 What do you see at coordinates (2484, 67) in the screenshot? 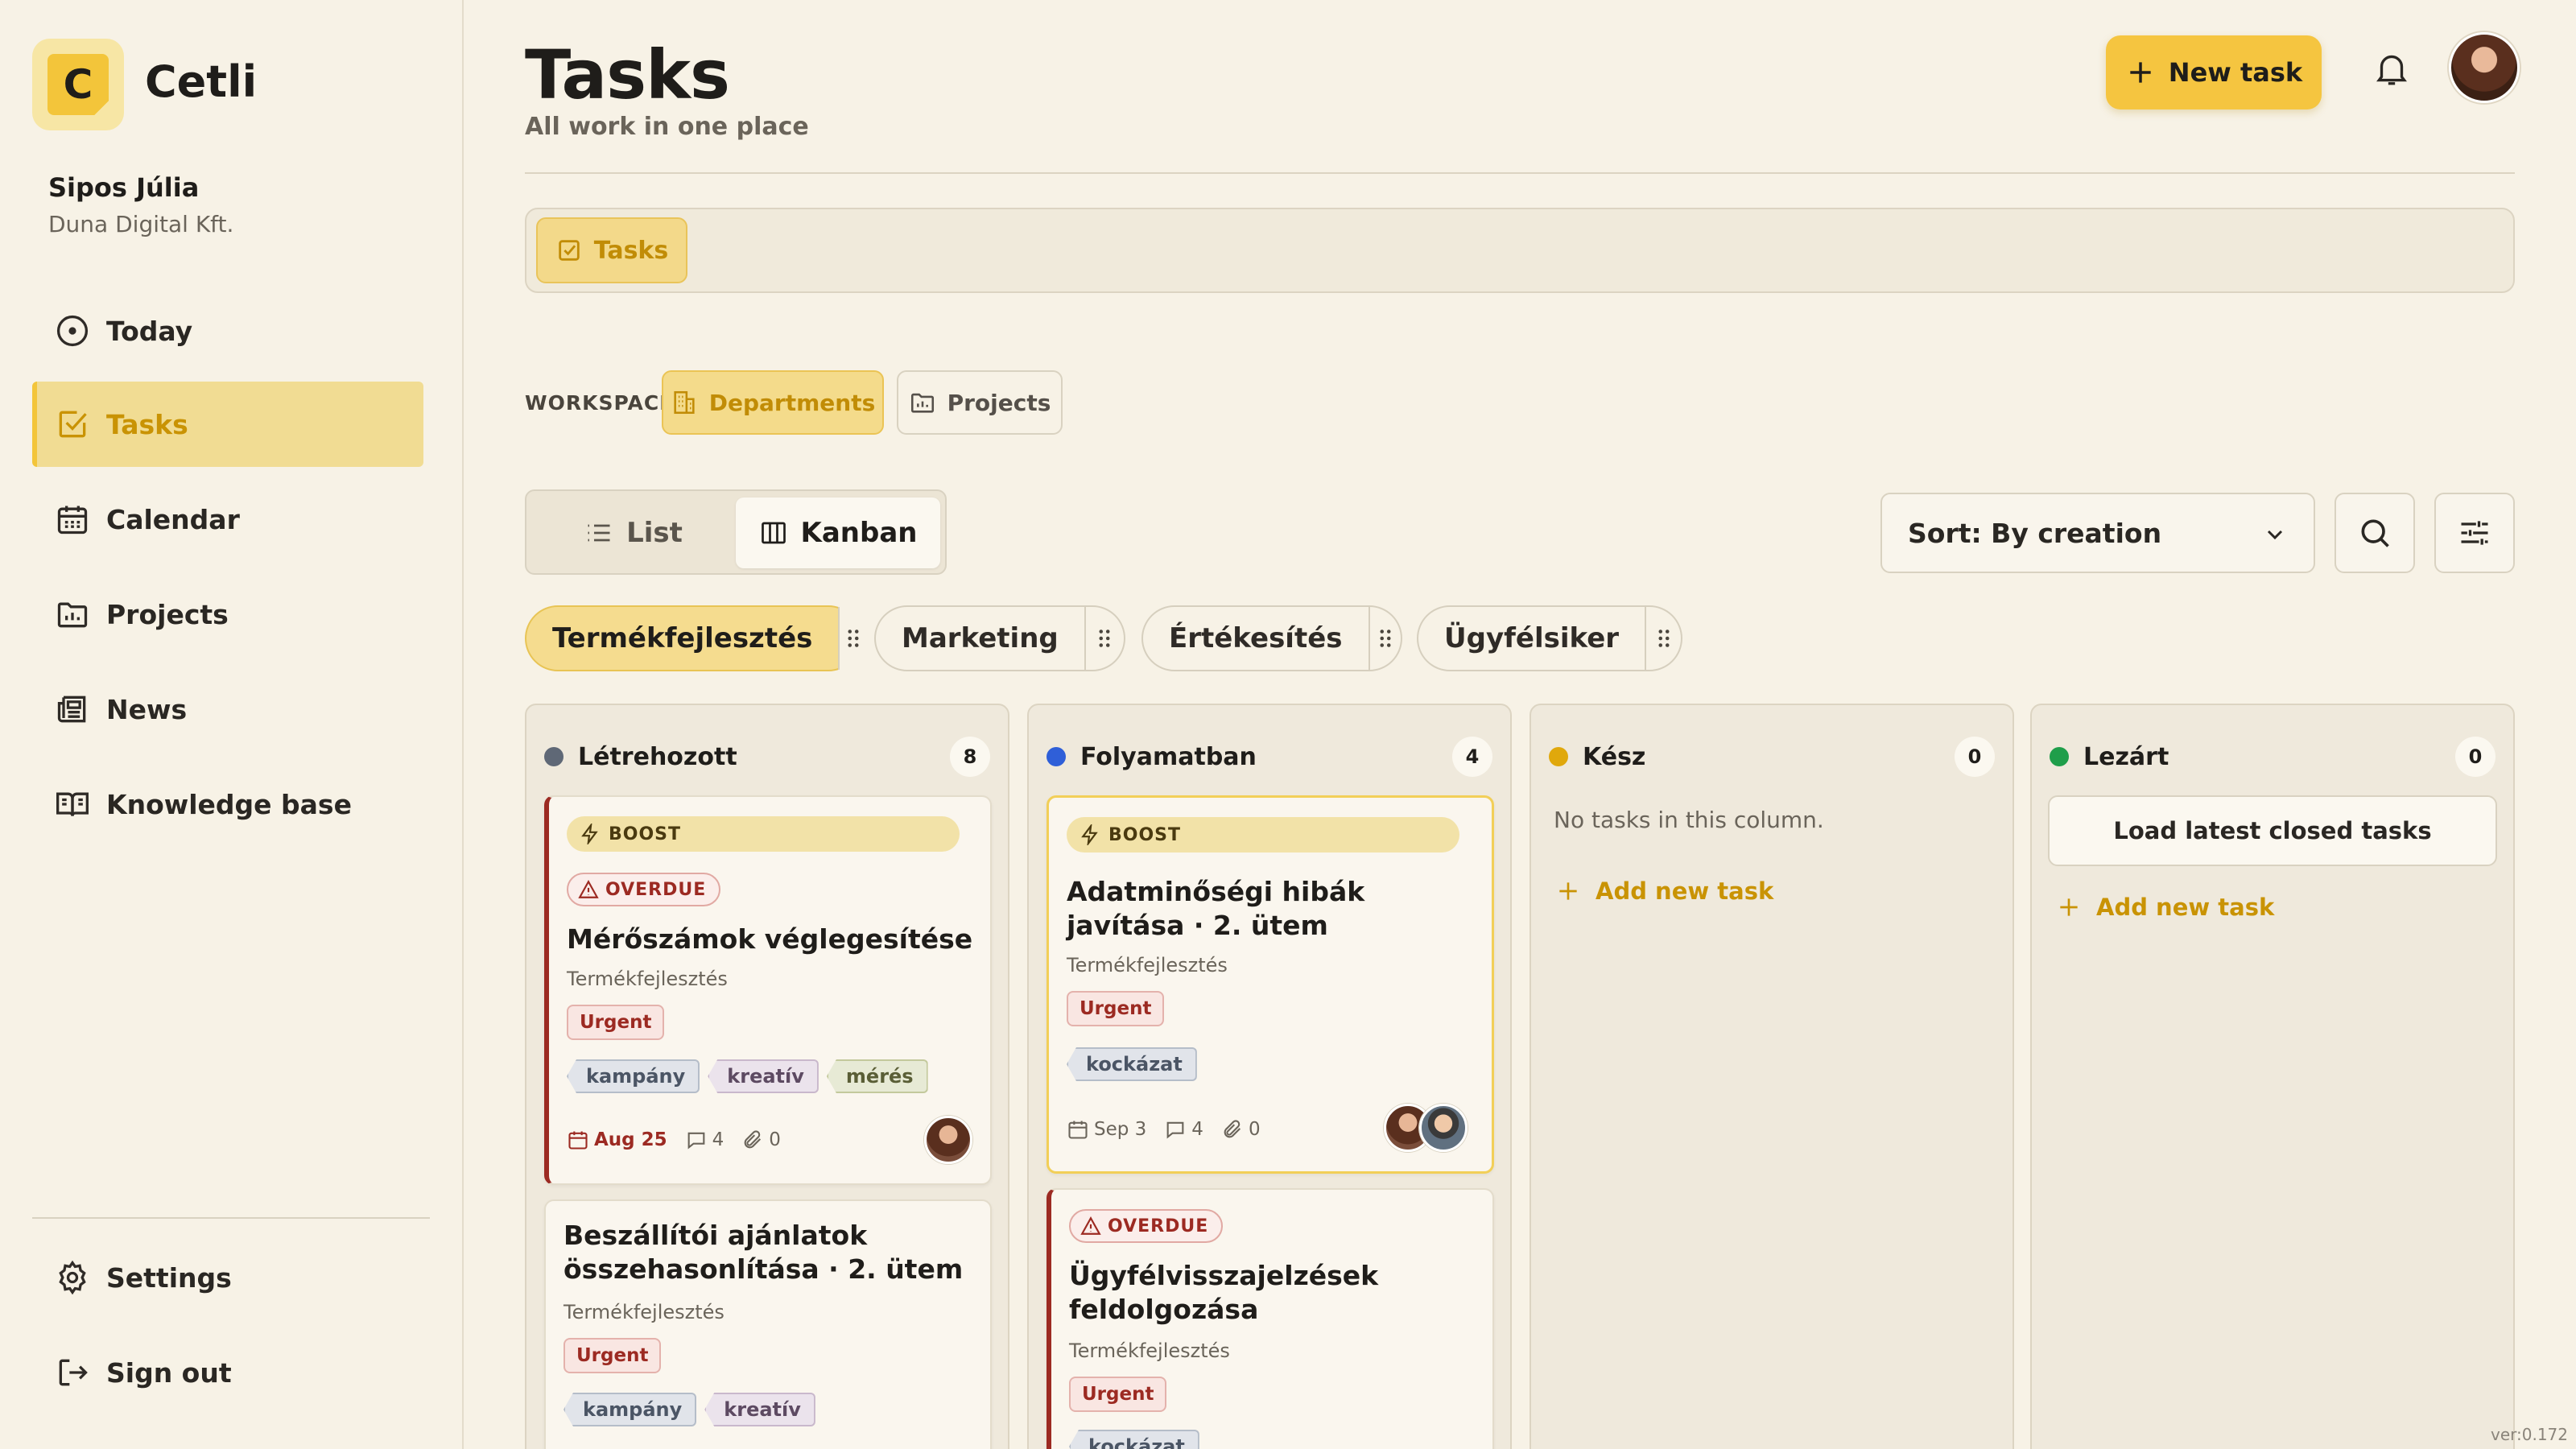
I see `user-avatar` at bounding box center [2484, 67].